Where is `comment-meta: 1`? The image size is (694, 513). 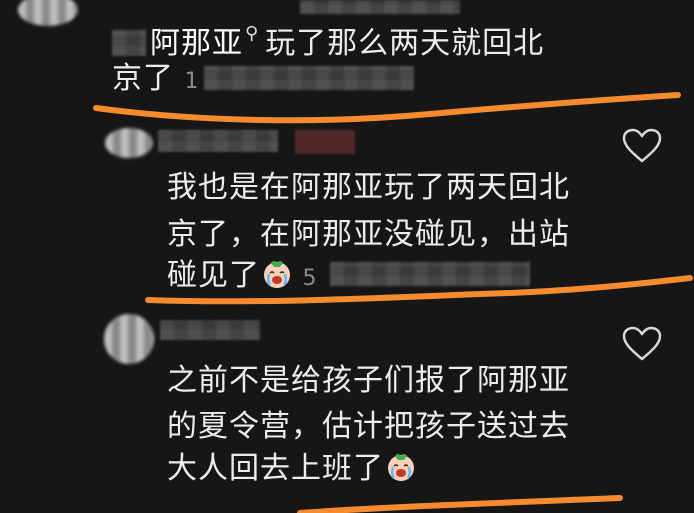 comment-meta: 1 is located at coordinates (192, 81).